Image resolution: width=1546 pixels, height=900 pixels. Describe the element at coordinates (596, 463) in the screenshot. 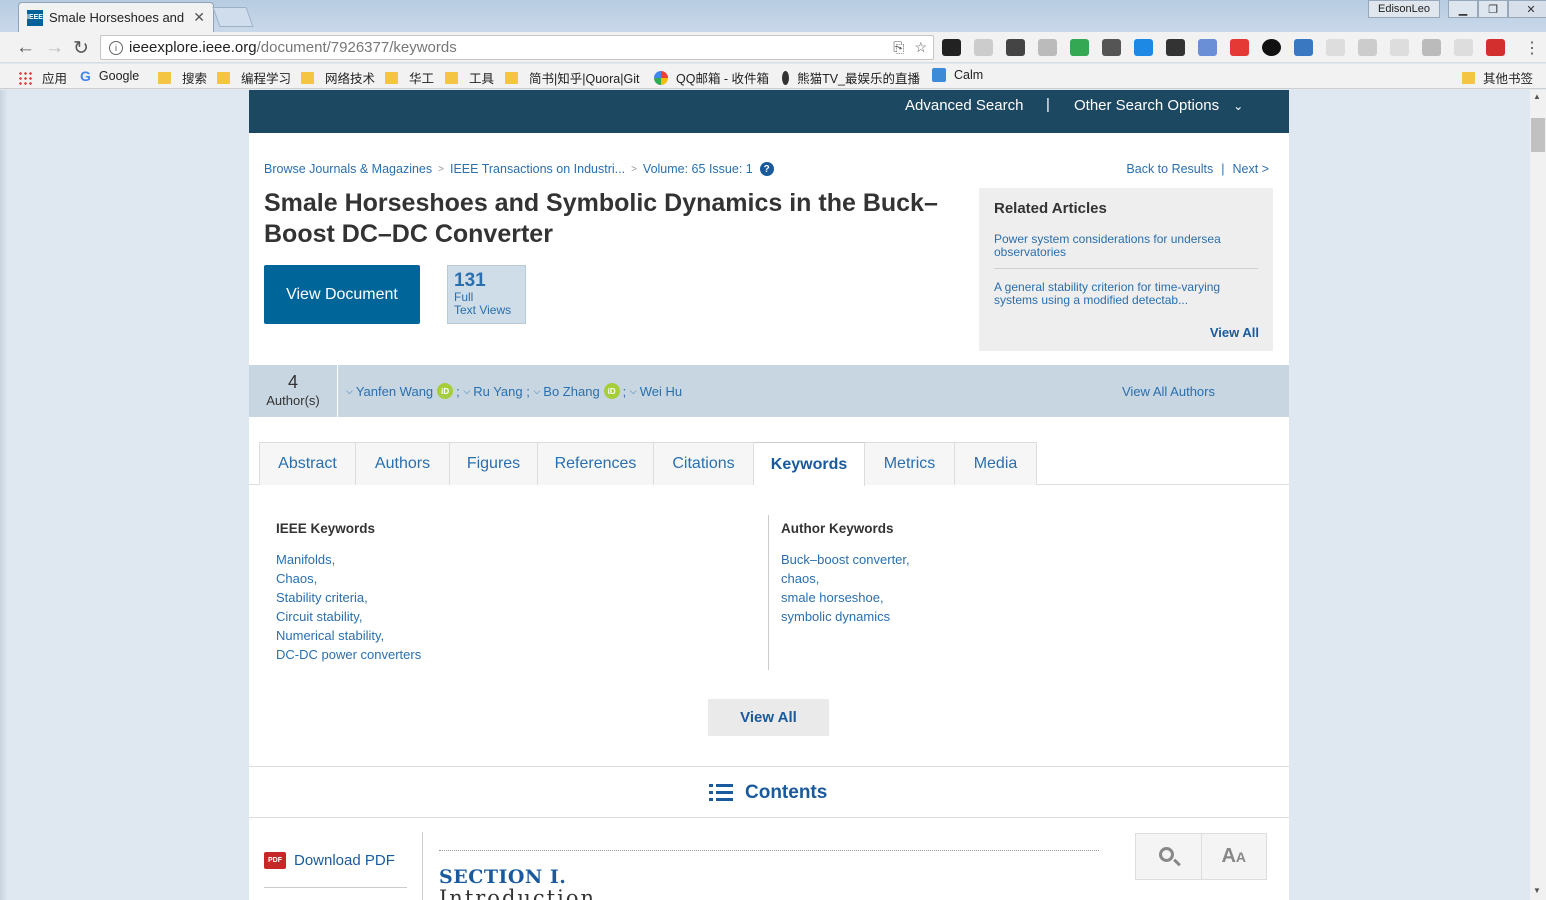

I see `tab-references: References` at that location.